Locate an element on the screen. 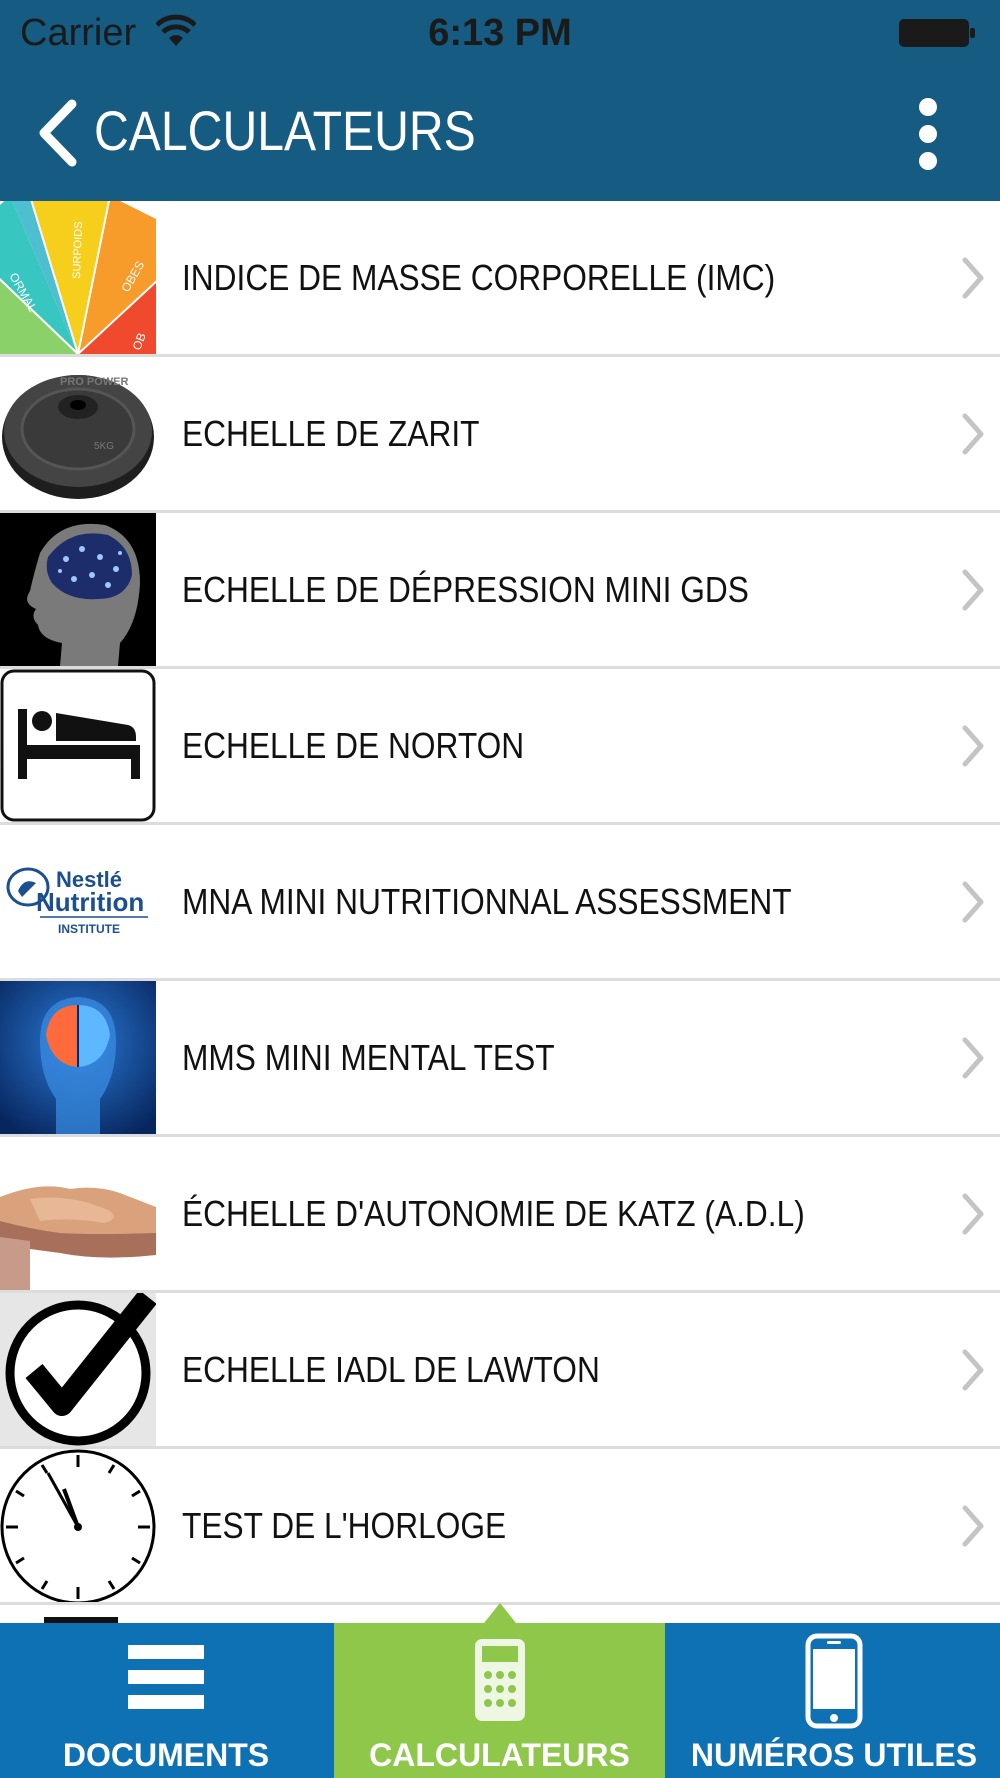 The width and height of the screenshot is (1000, 1778). menu-icon is located at coordinates (166, 1677).